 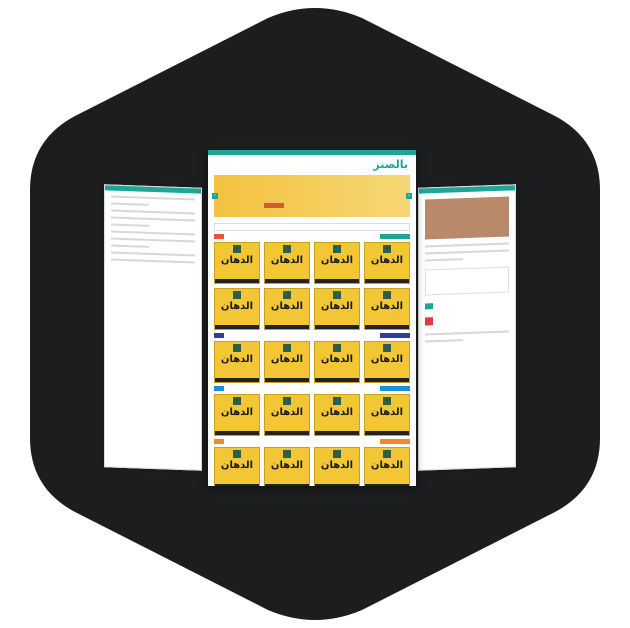 I want to click on left-page-topbar, so click(x=153, y=189).